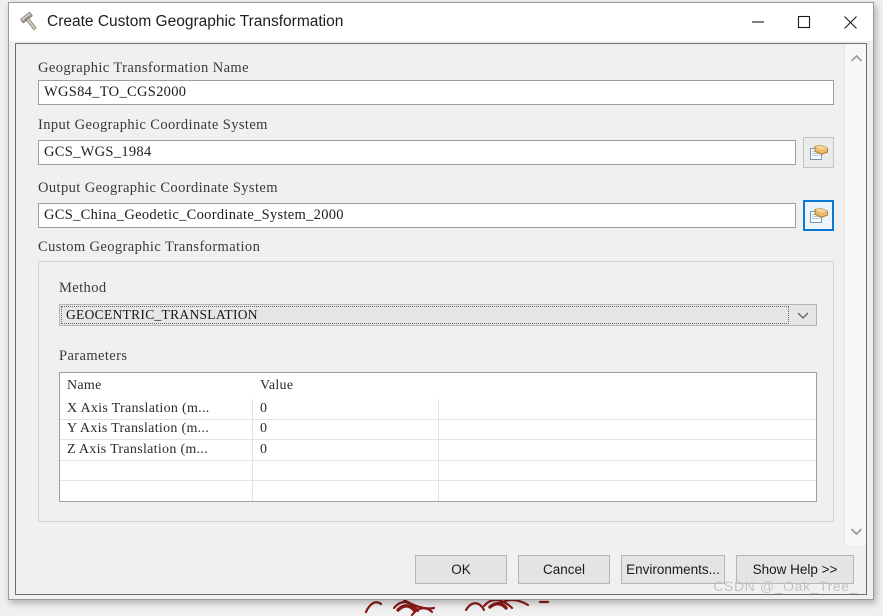 This screenshot has width=883, height=616. What do you see at coordinates (83, 288) in the screenshot?
I see `method-label: Method` at bounding box center [83, 288].